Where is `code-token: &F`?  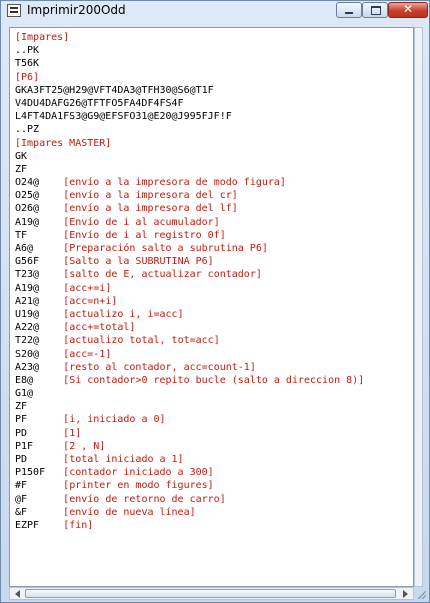
code-token: &F is located at coordinates (21, 512).